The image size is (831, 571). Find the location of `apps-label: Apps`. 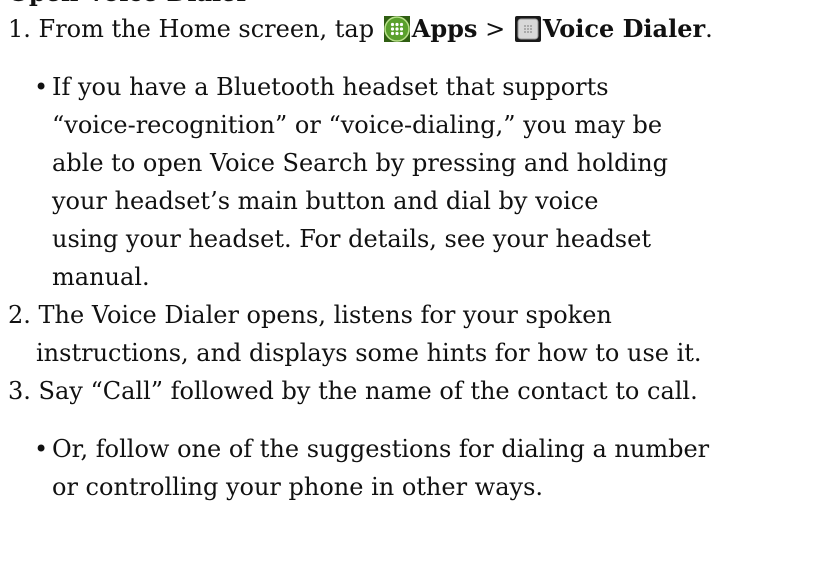

apps-label: Apps is located at coordinates (444, 28).